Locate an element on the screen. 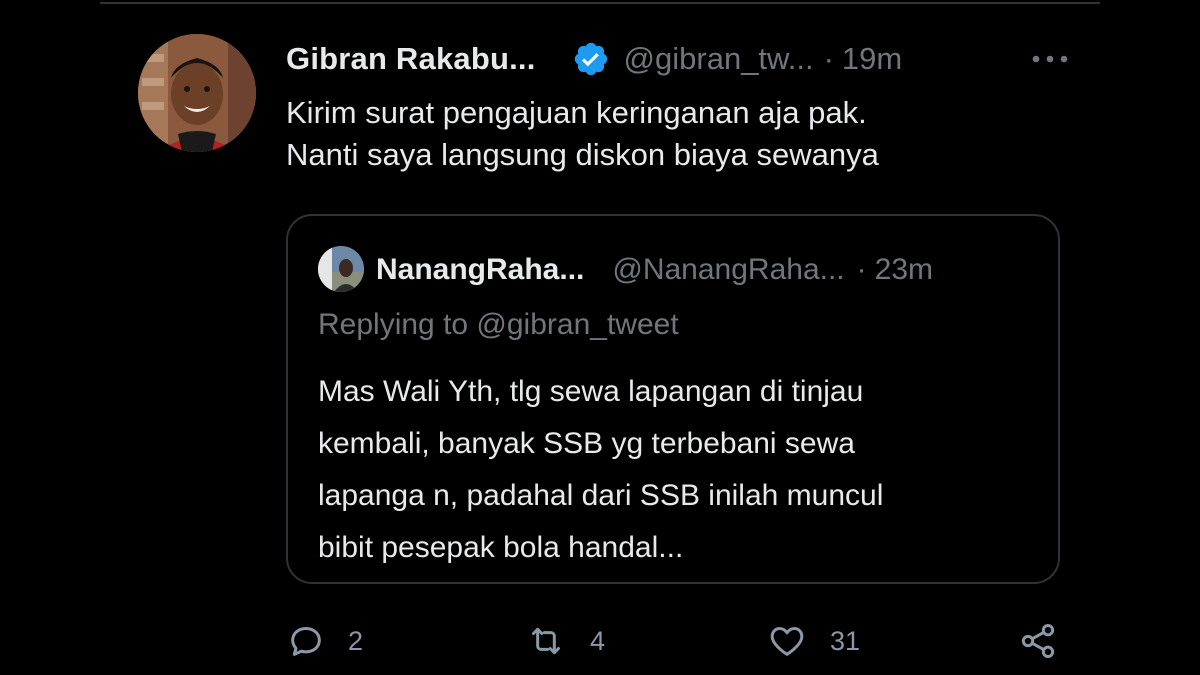 Image resolution: width=1200 pixels, height=675 pixels. like-button: 31 is located at coordinates (813, 641).